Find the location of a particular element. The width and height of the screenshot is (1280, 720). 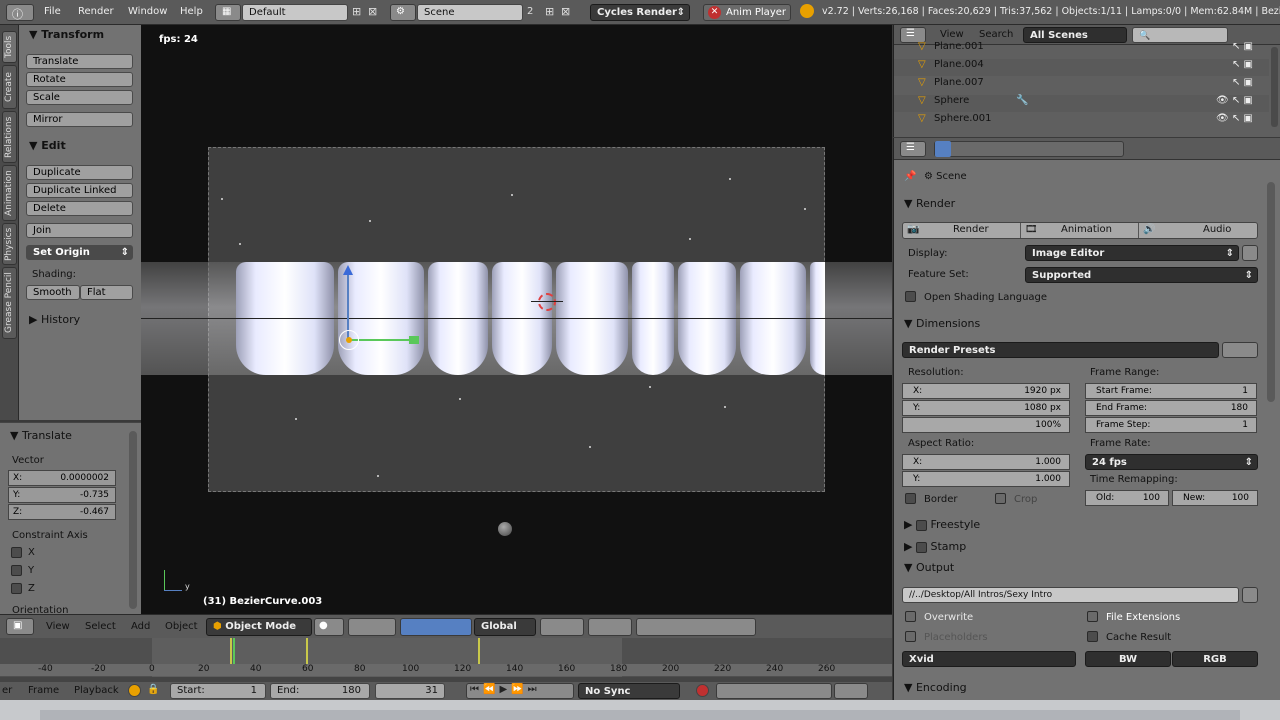

outliner-row: ▽ Sphere.001 👁 ↖ ▣ is located at coordinates (1081, 121).